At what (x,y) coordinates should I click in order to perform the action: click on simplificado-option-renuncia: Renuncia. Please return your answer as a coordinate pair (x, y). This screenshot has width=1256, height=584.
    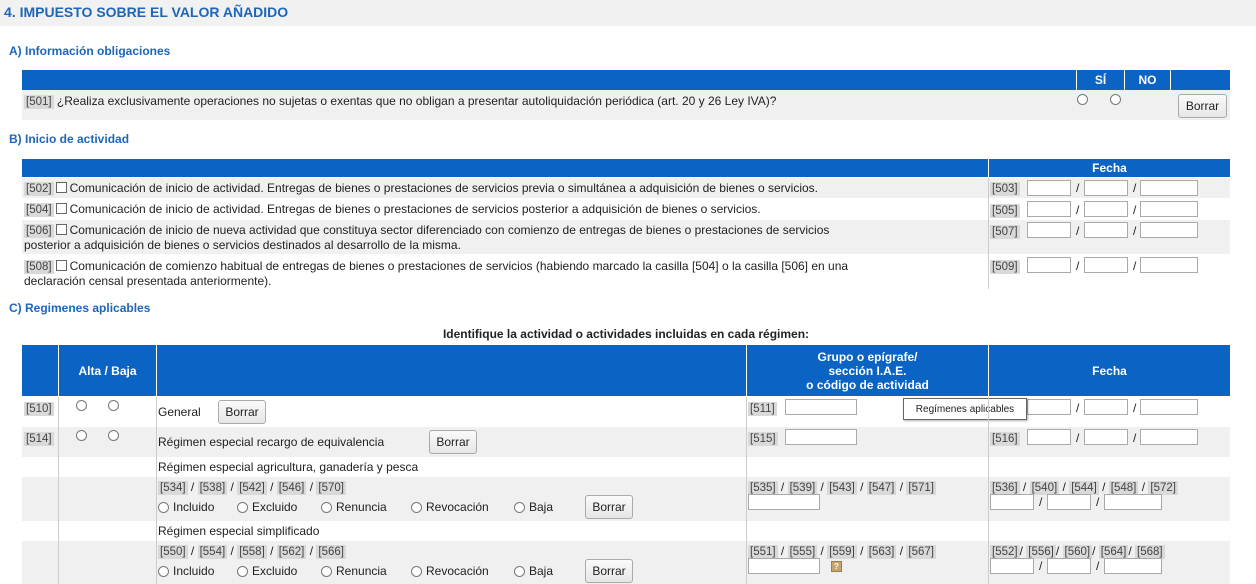
    Looking at the image, I should click on (354, 571).